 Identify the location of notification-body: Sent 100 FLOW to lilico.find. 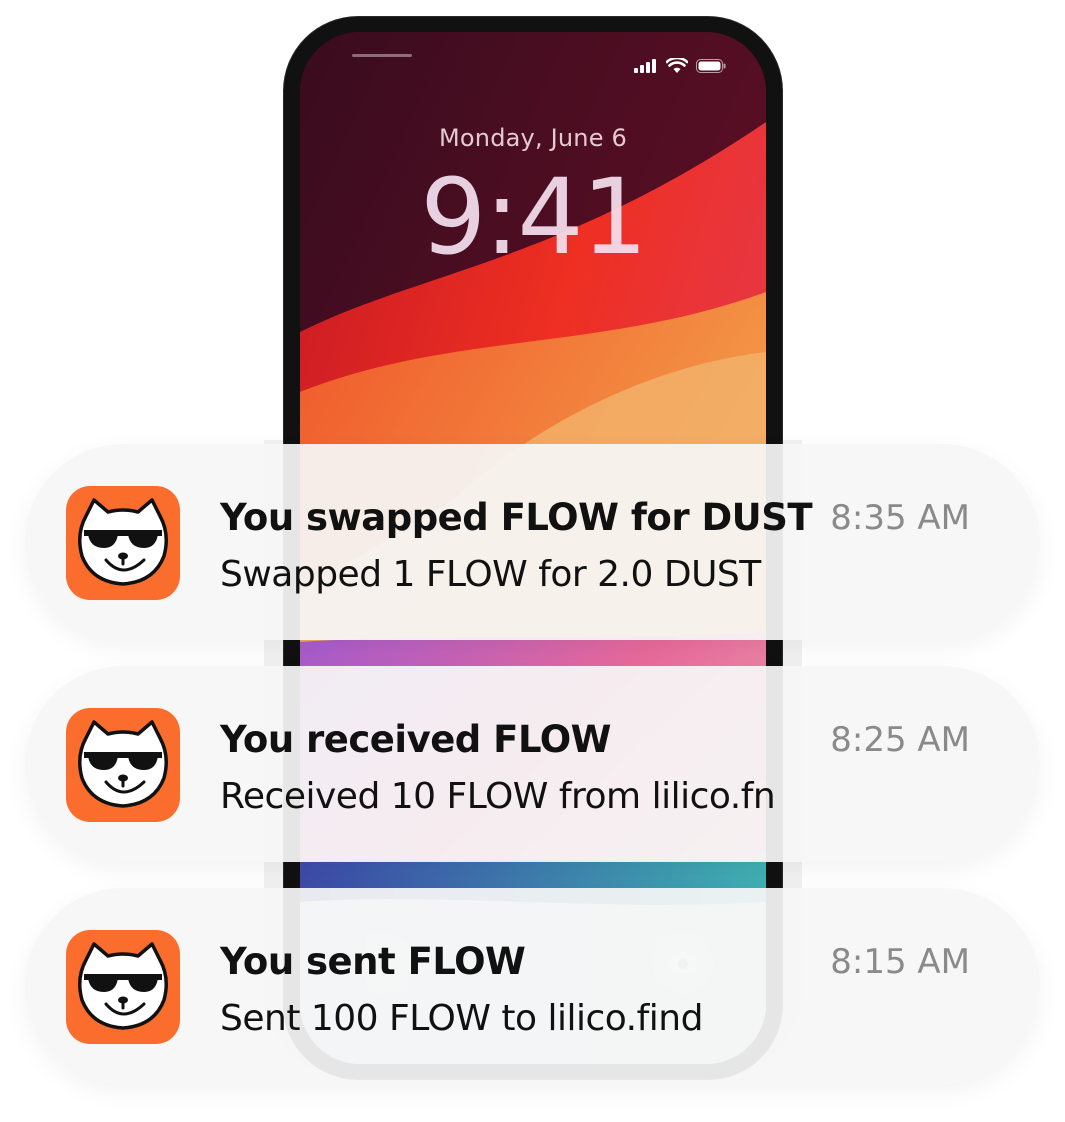
(461, 1018).